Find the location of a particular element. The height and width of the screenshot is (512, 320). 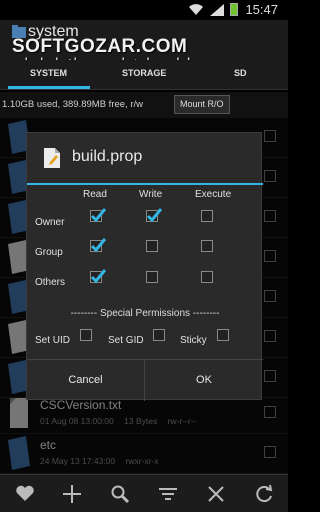

refresh-icon is located at coordinates (264, 494).